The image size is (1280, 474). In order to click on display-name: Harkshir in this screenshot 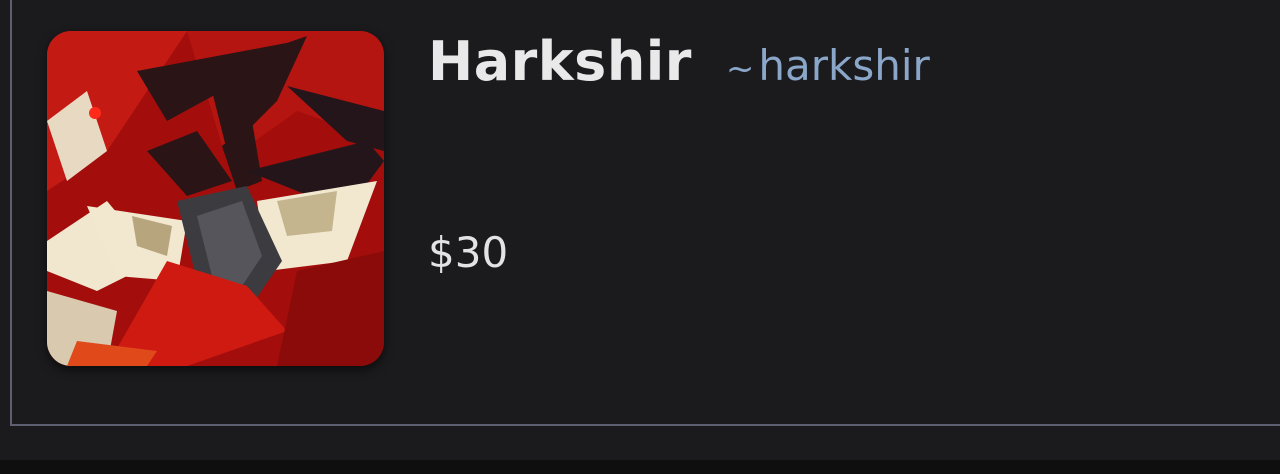, I will do `click(560, 61)`.